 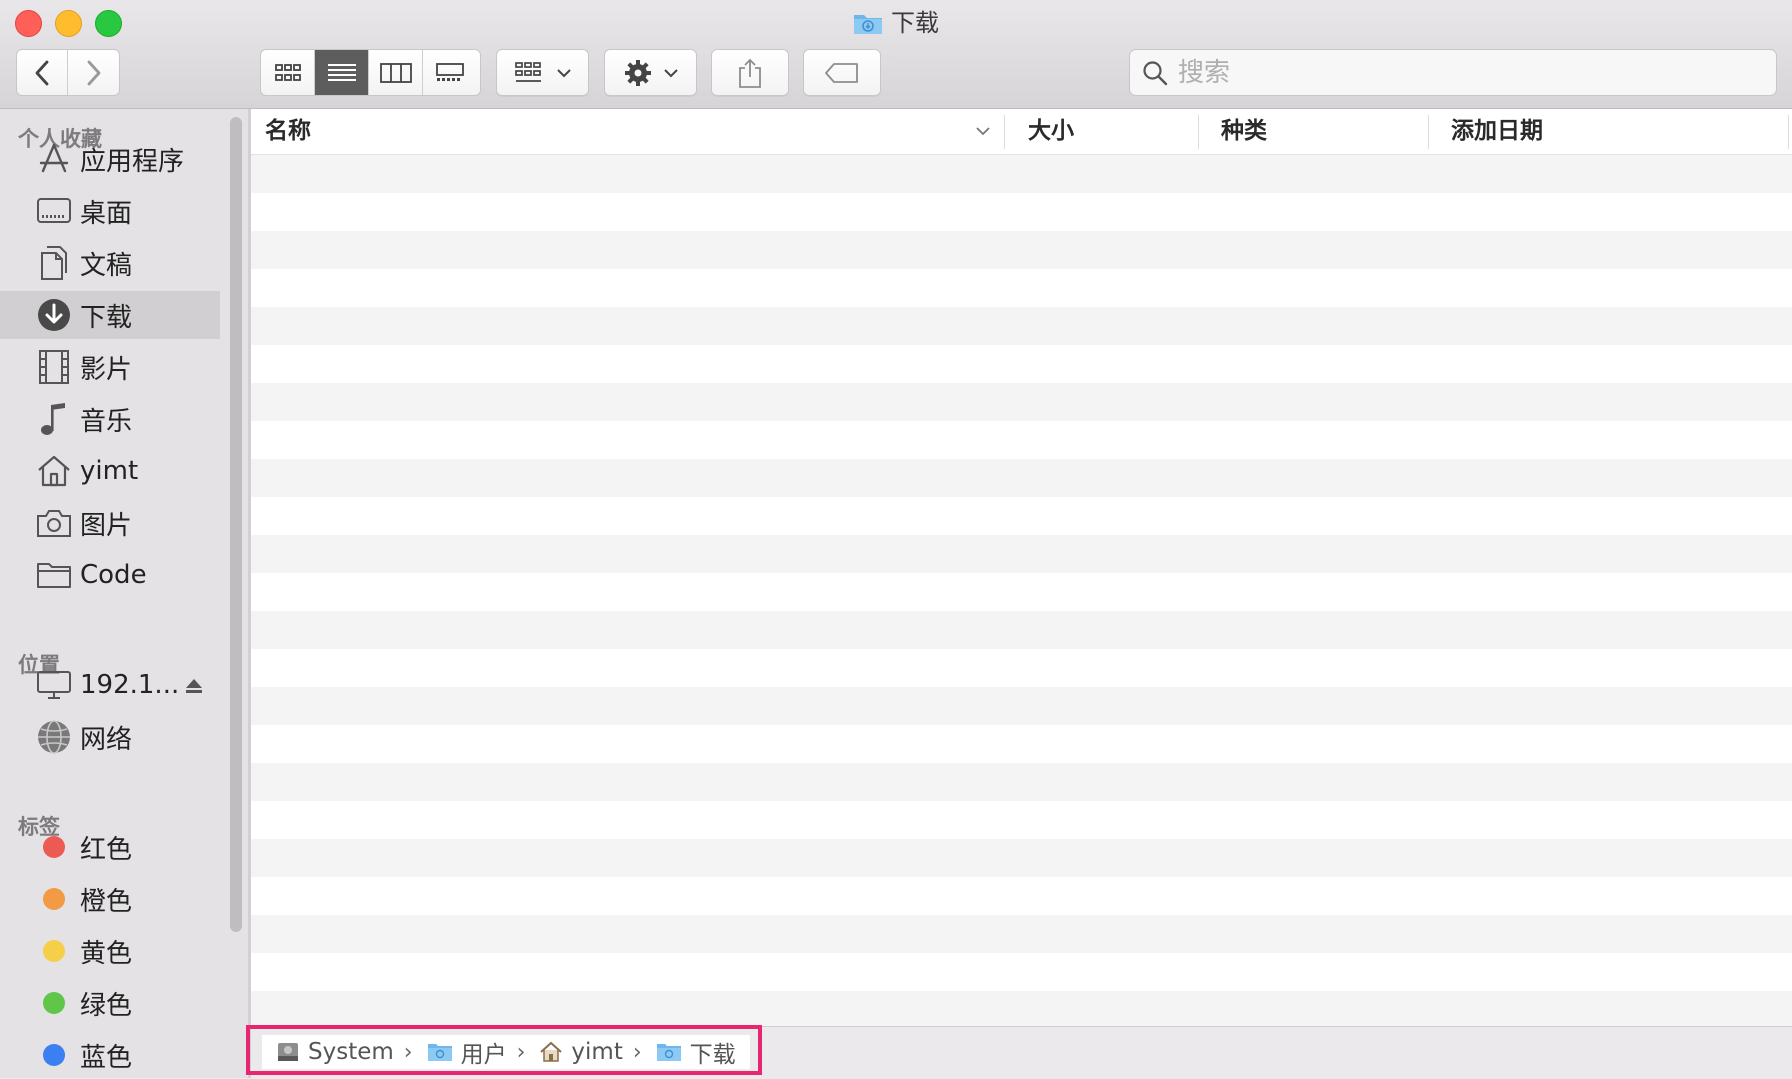 What do you see at coordinates (194, 688) in the screenshot?
I see `eject-icon` at bounding box center [194, 688].